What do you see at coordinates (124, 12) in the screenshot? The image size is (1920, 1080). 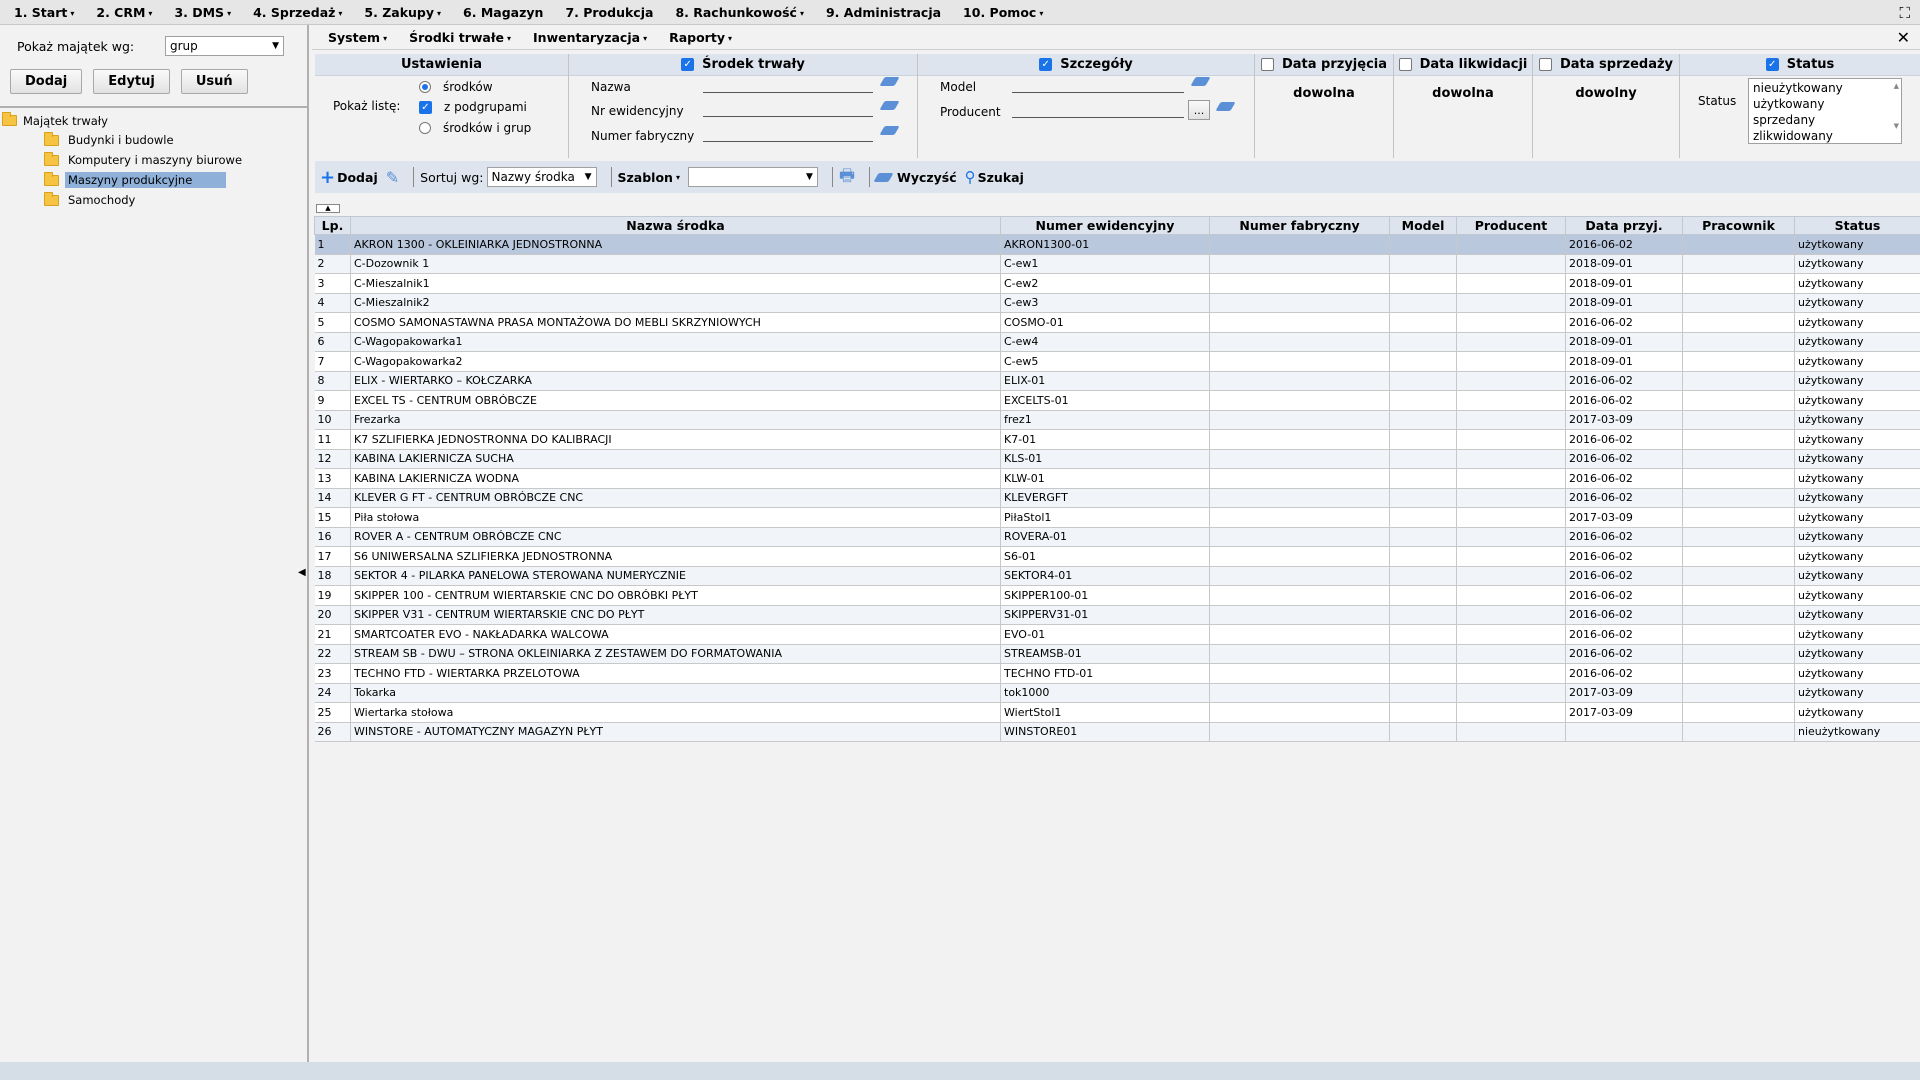 I see `top-menu-item: 2. CRM ▾` at bounding box center [124, 12].